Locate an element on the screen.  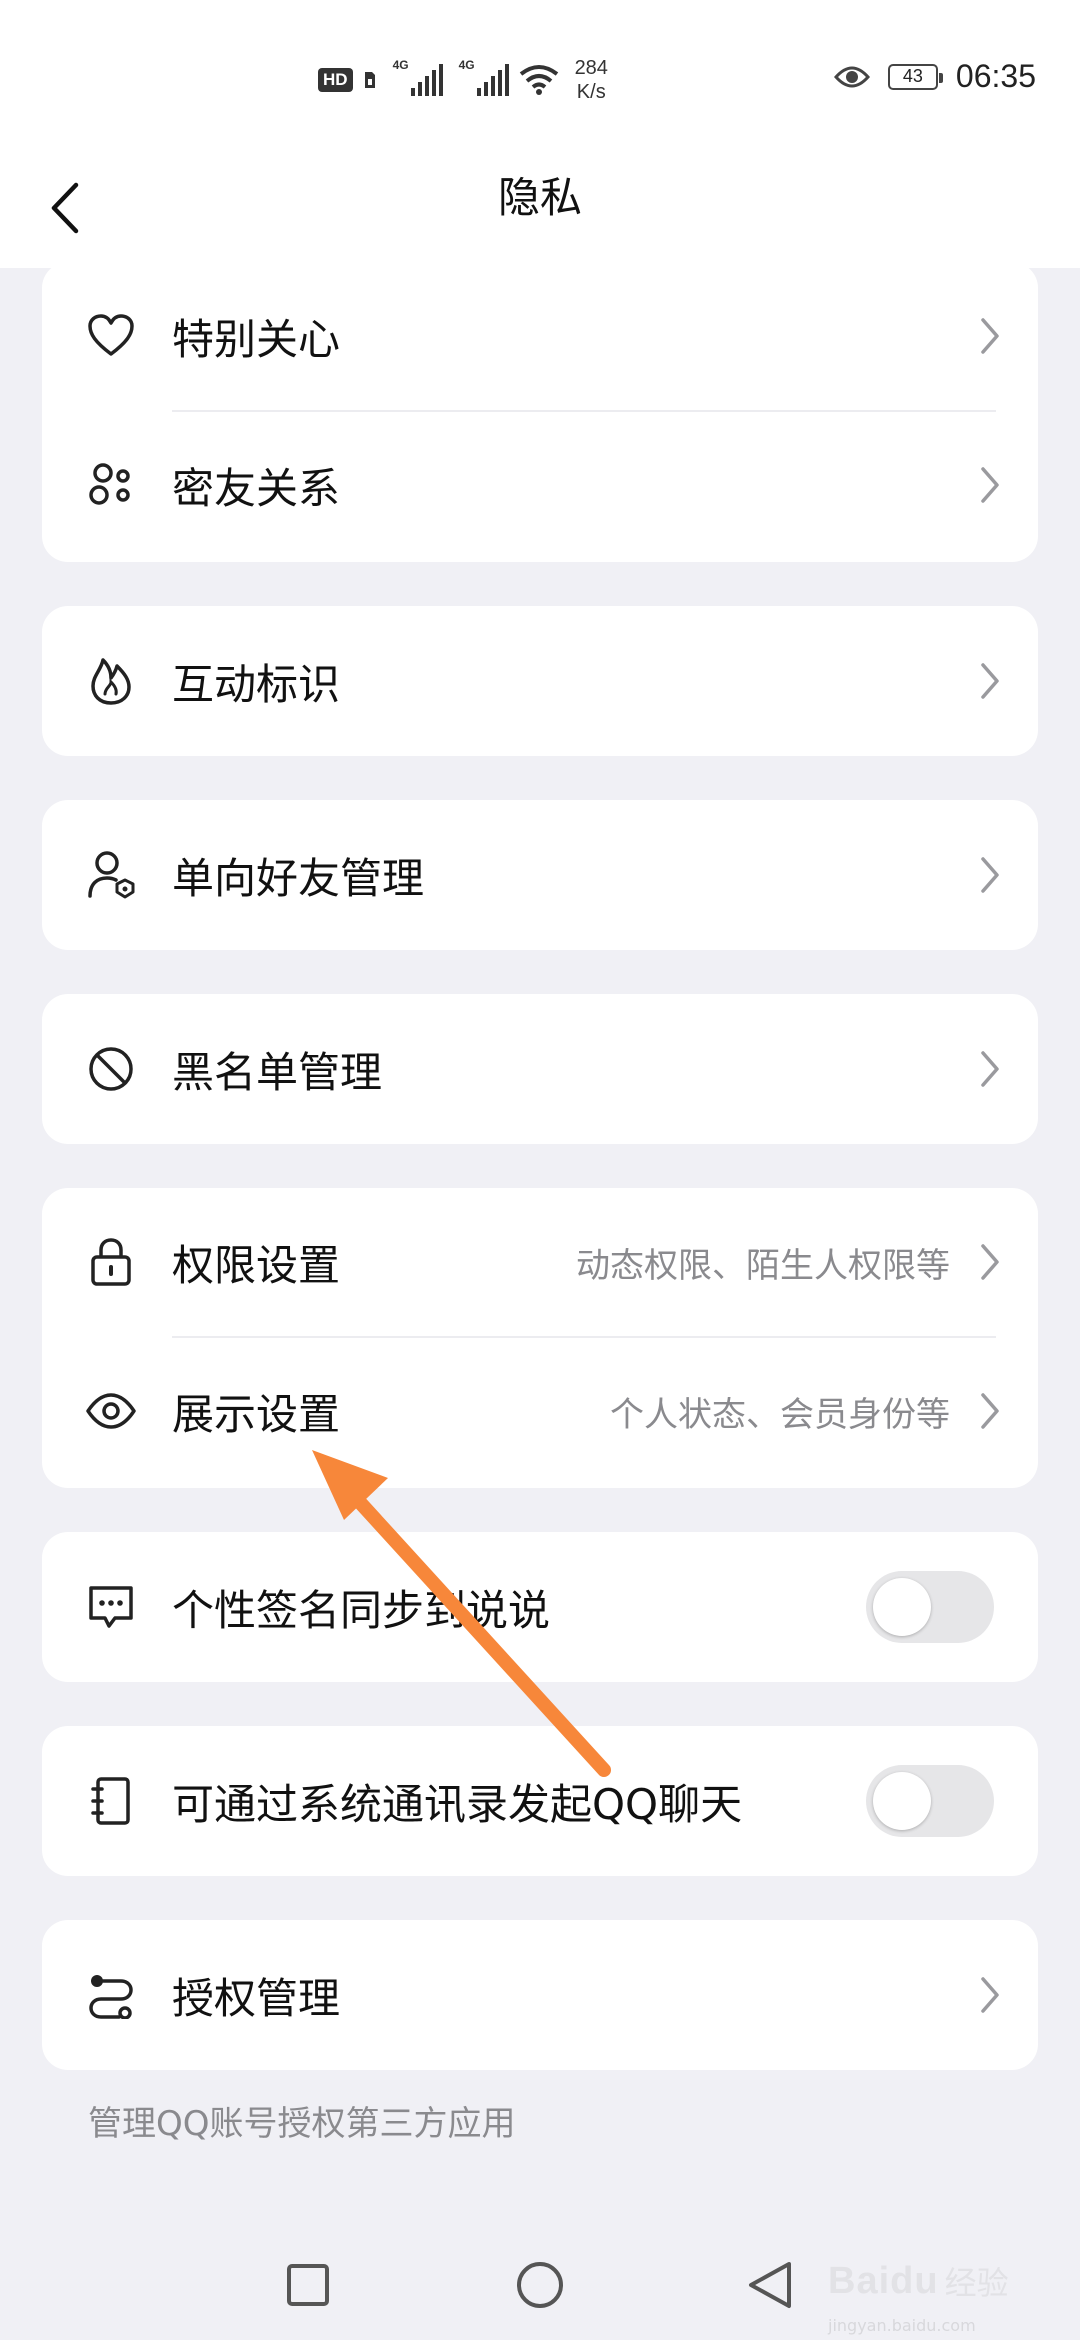
settings-group-one-way-friends: 单向好友管理 is located at coordinates (540, 875).